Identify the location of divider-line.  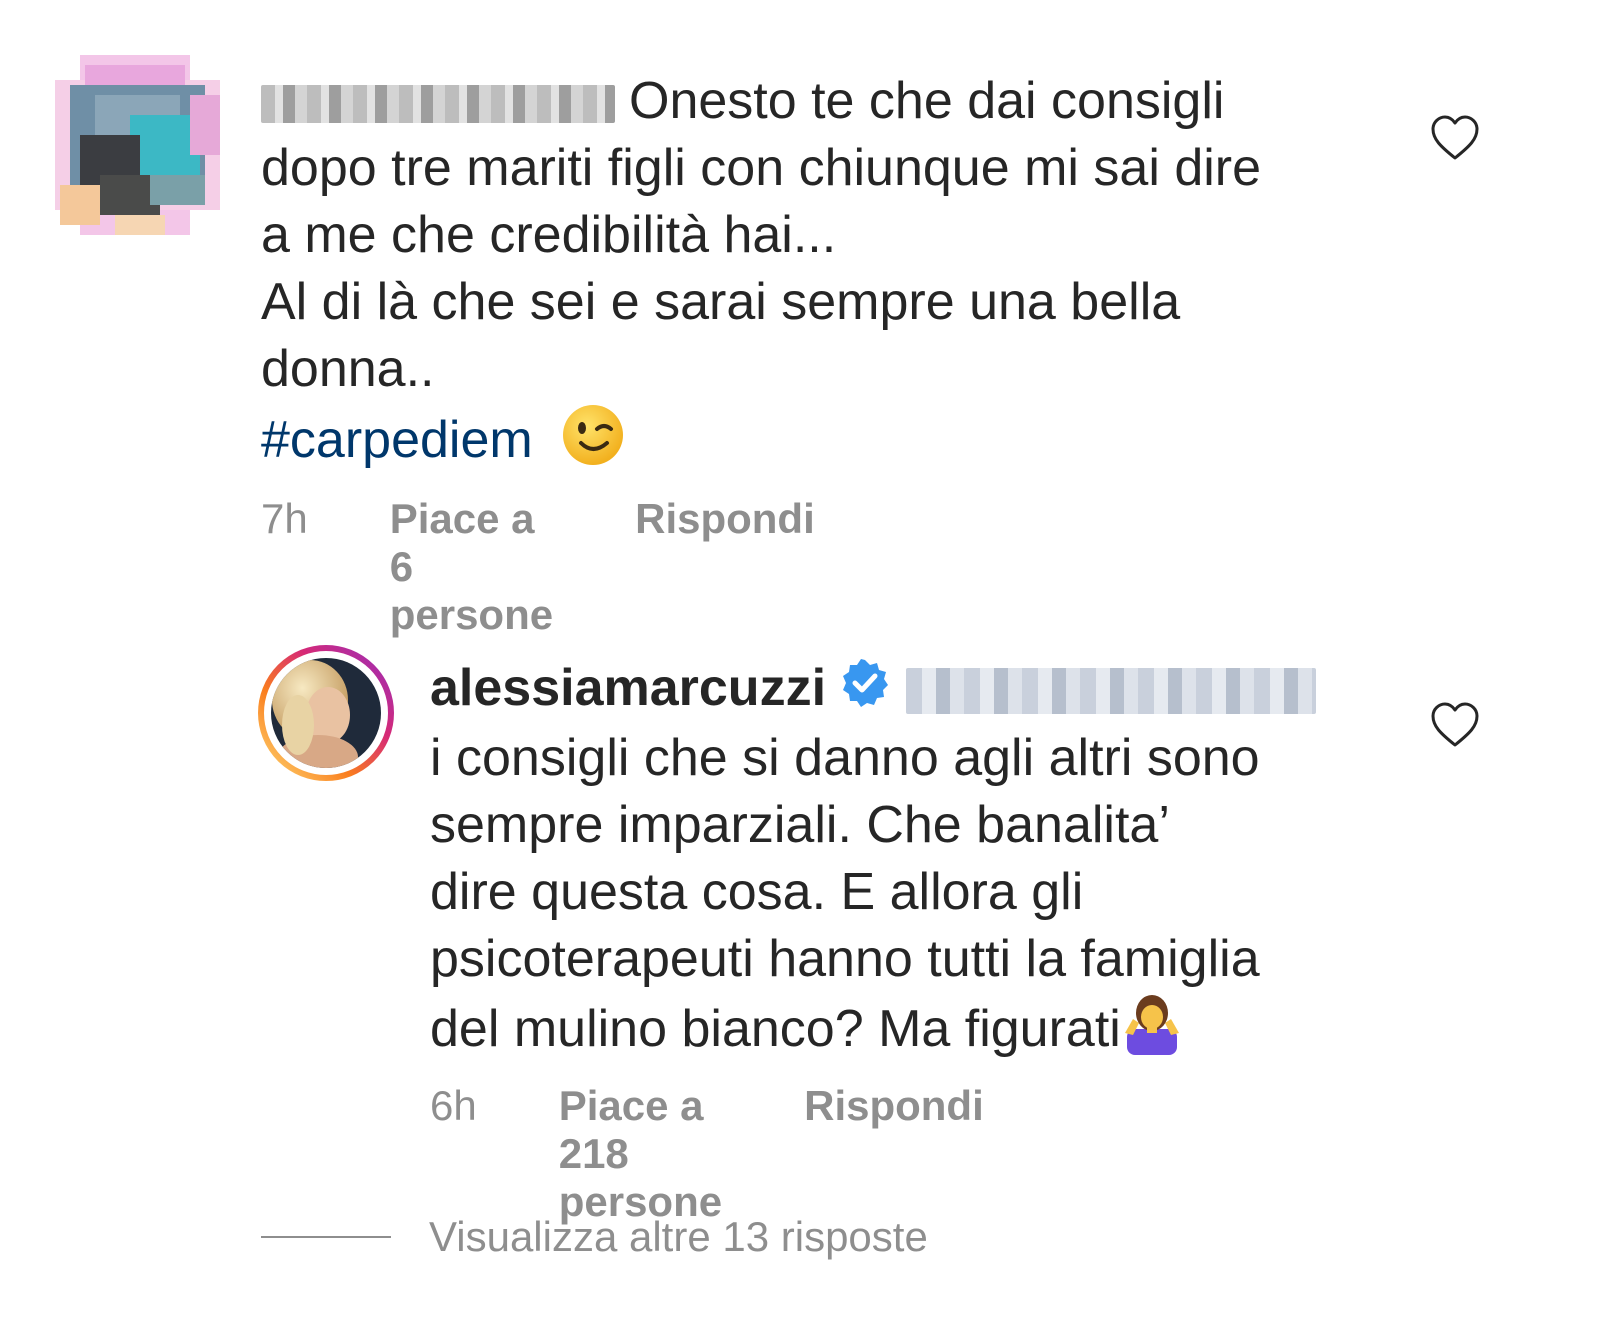
(326, 1237).